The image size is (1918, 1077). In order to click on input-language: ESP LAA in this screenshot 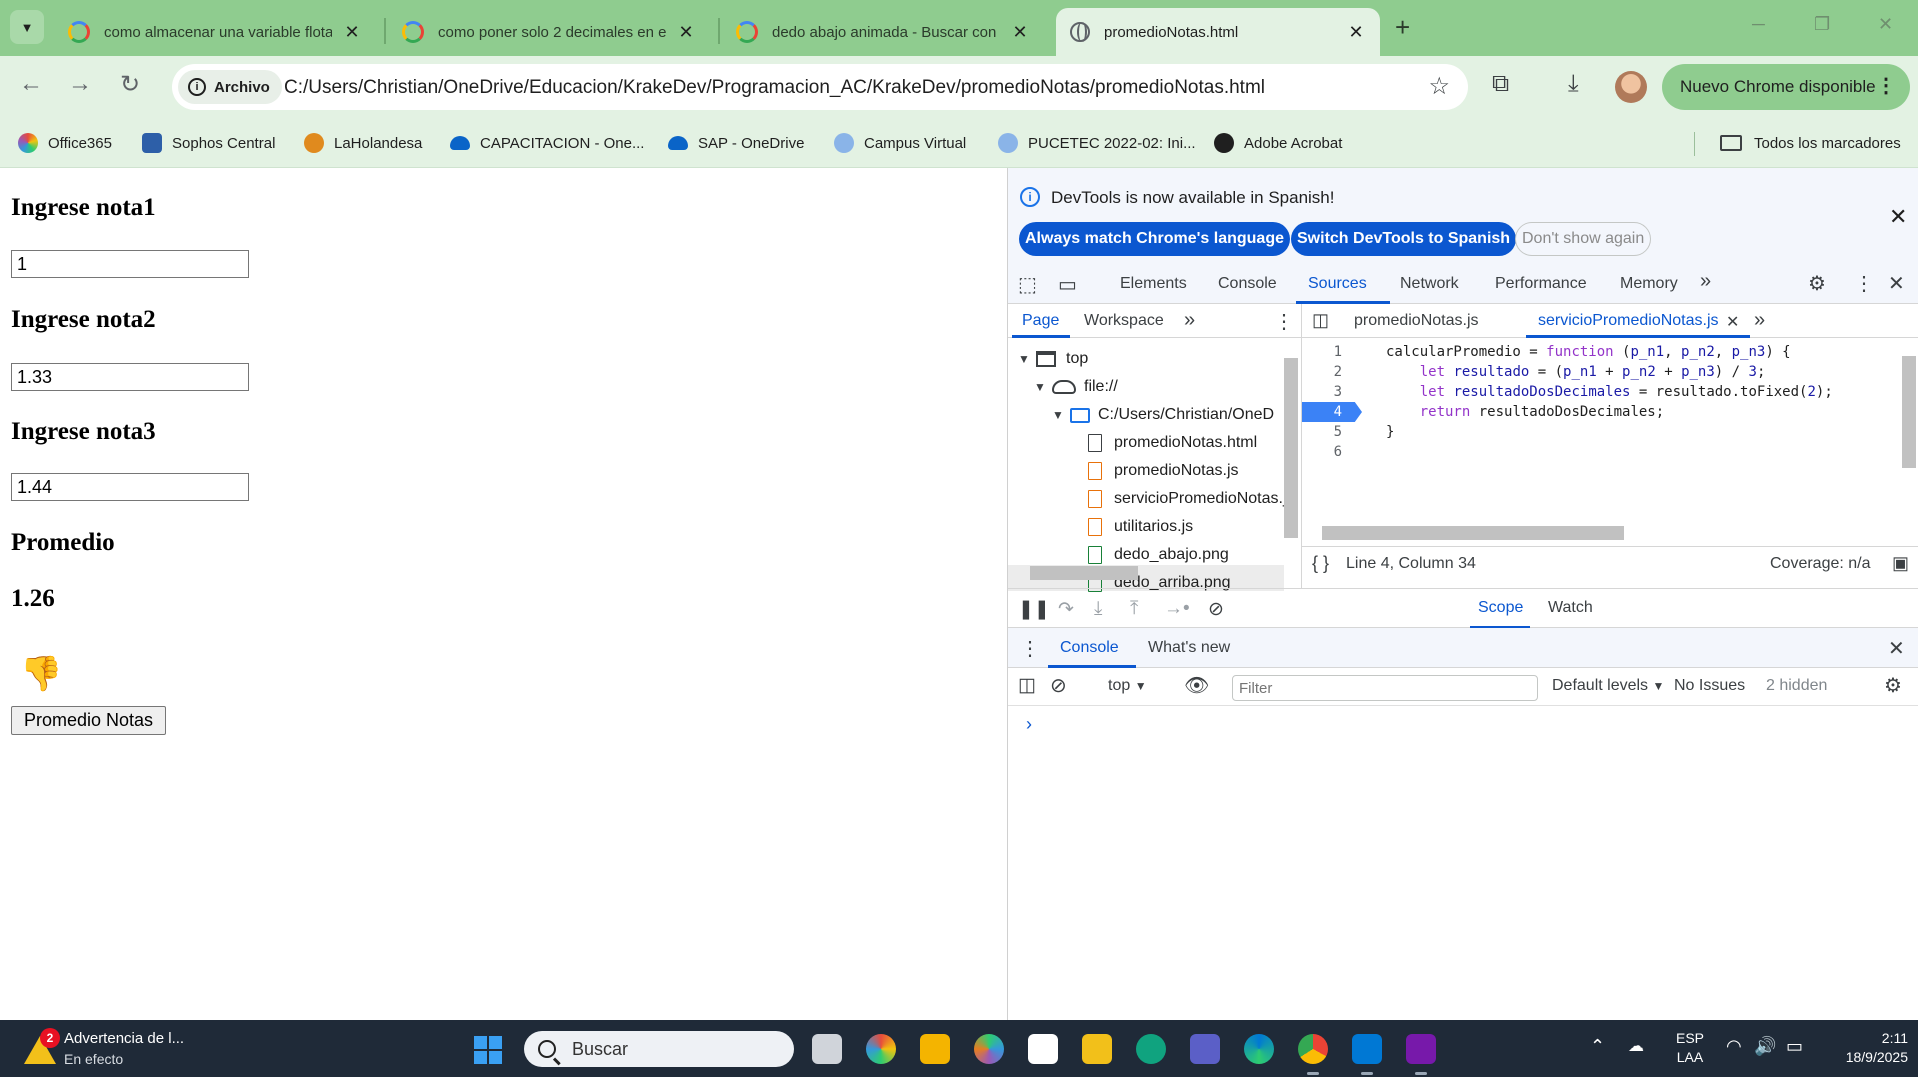, I will do `click(1690, 1048)`.